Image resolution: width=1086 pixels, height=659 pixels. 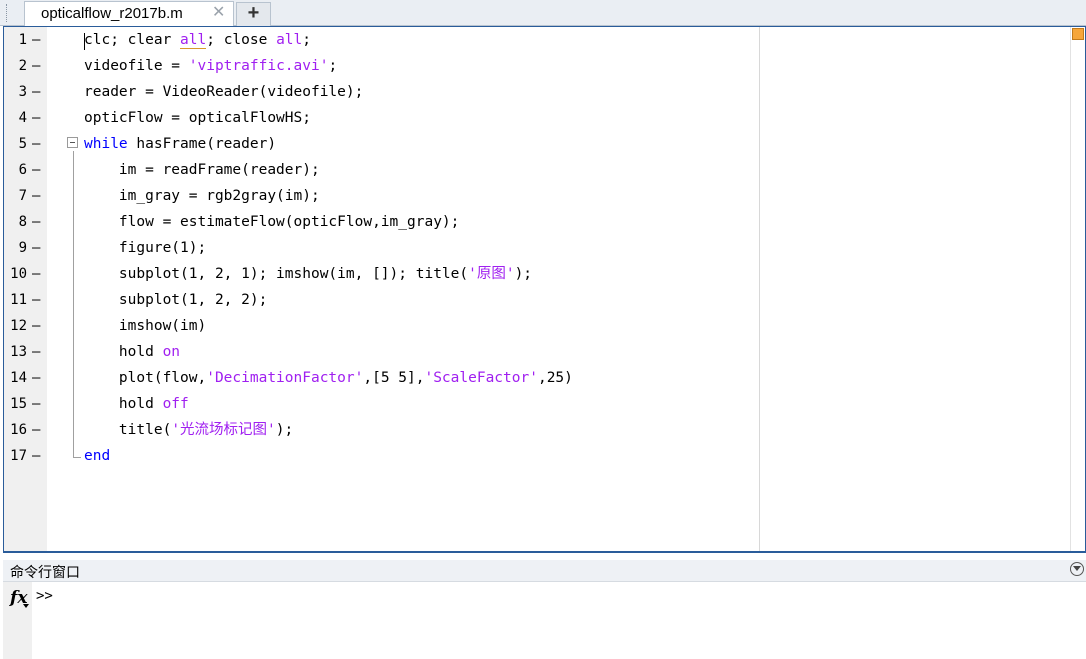 What do you see at coordinates (18, 456) in the screenshot?
I see `line-number: 17` at bounding box center [18, 456].